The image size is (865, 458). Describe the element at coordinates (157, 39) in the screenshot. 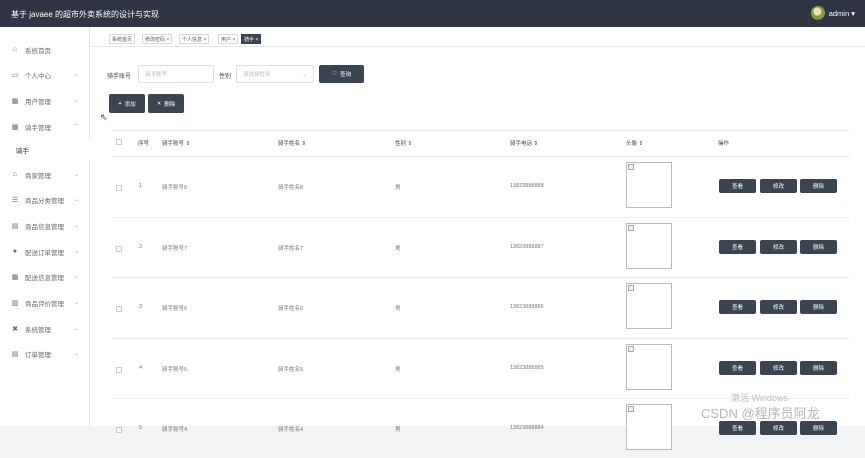

I see `tab-2: 修改密码 ×` at that location.